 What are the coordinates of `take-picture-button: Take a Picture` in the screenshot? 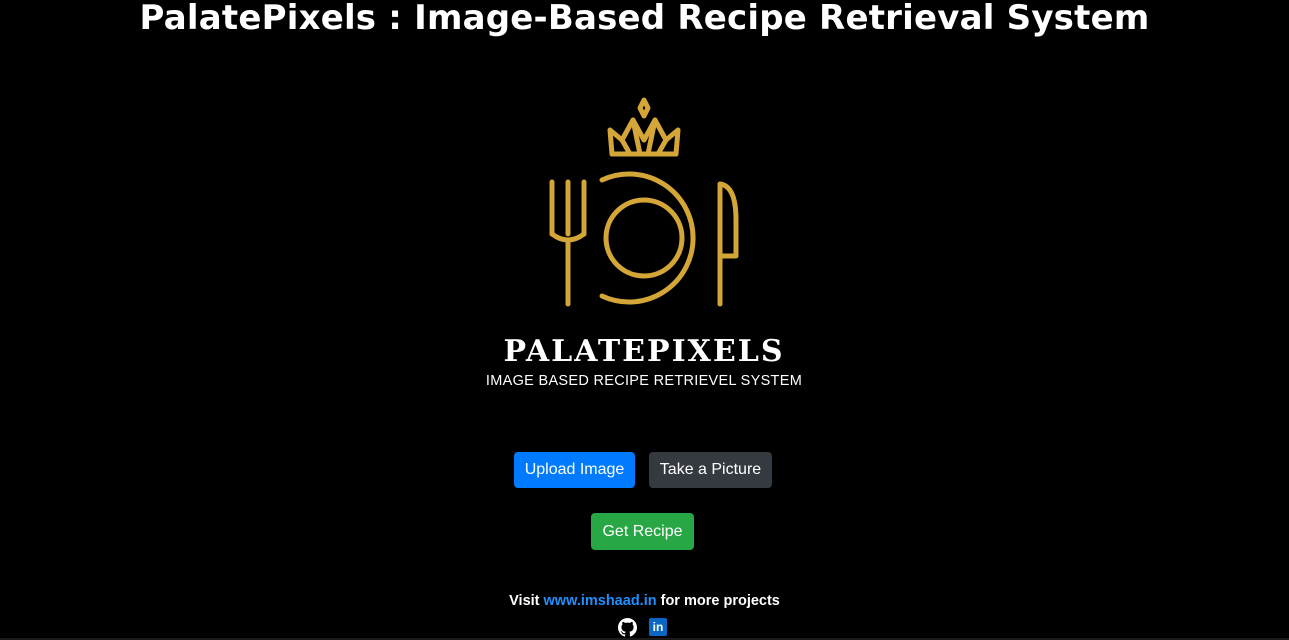 It's located at (710, 470).